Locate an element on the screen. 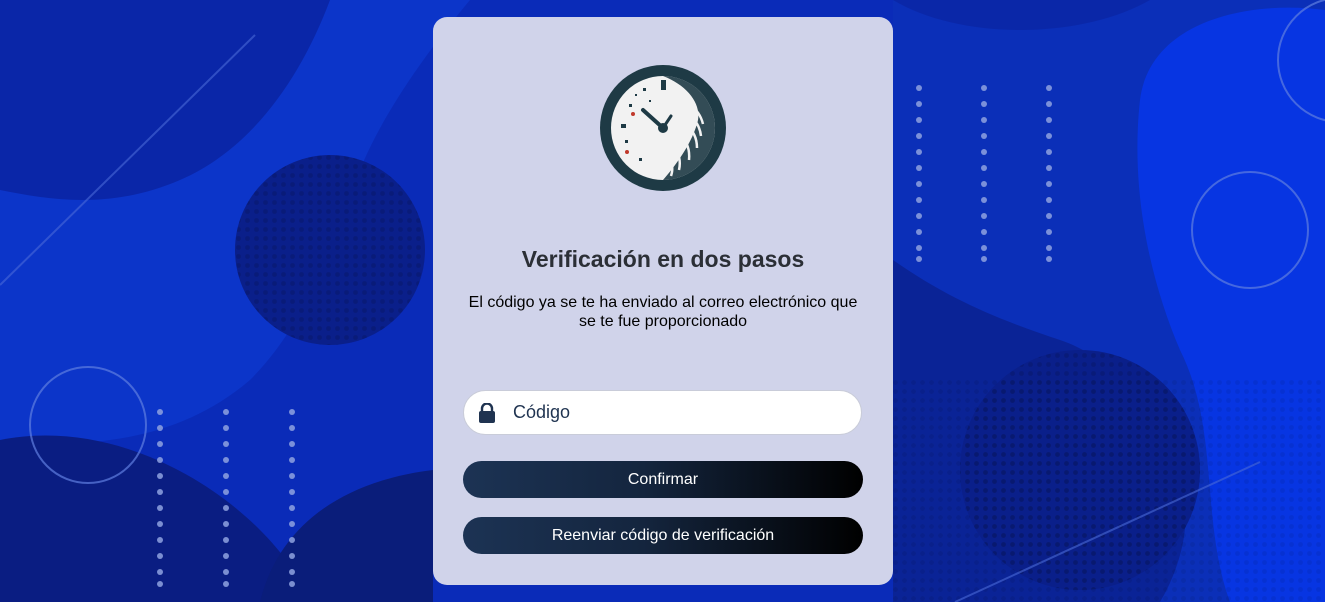 The width and height of the screenshot is (1325, 602). code-input is located at coordinates (673, 412).